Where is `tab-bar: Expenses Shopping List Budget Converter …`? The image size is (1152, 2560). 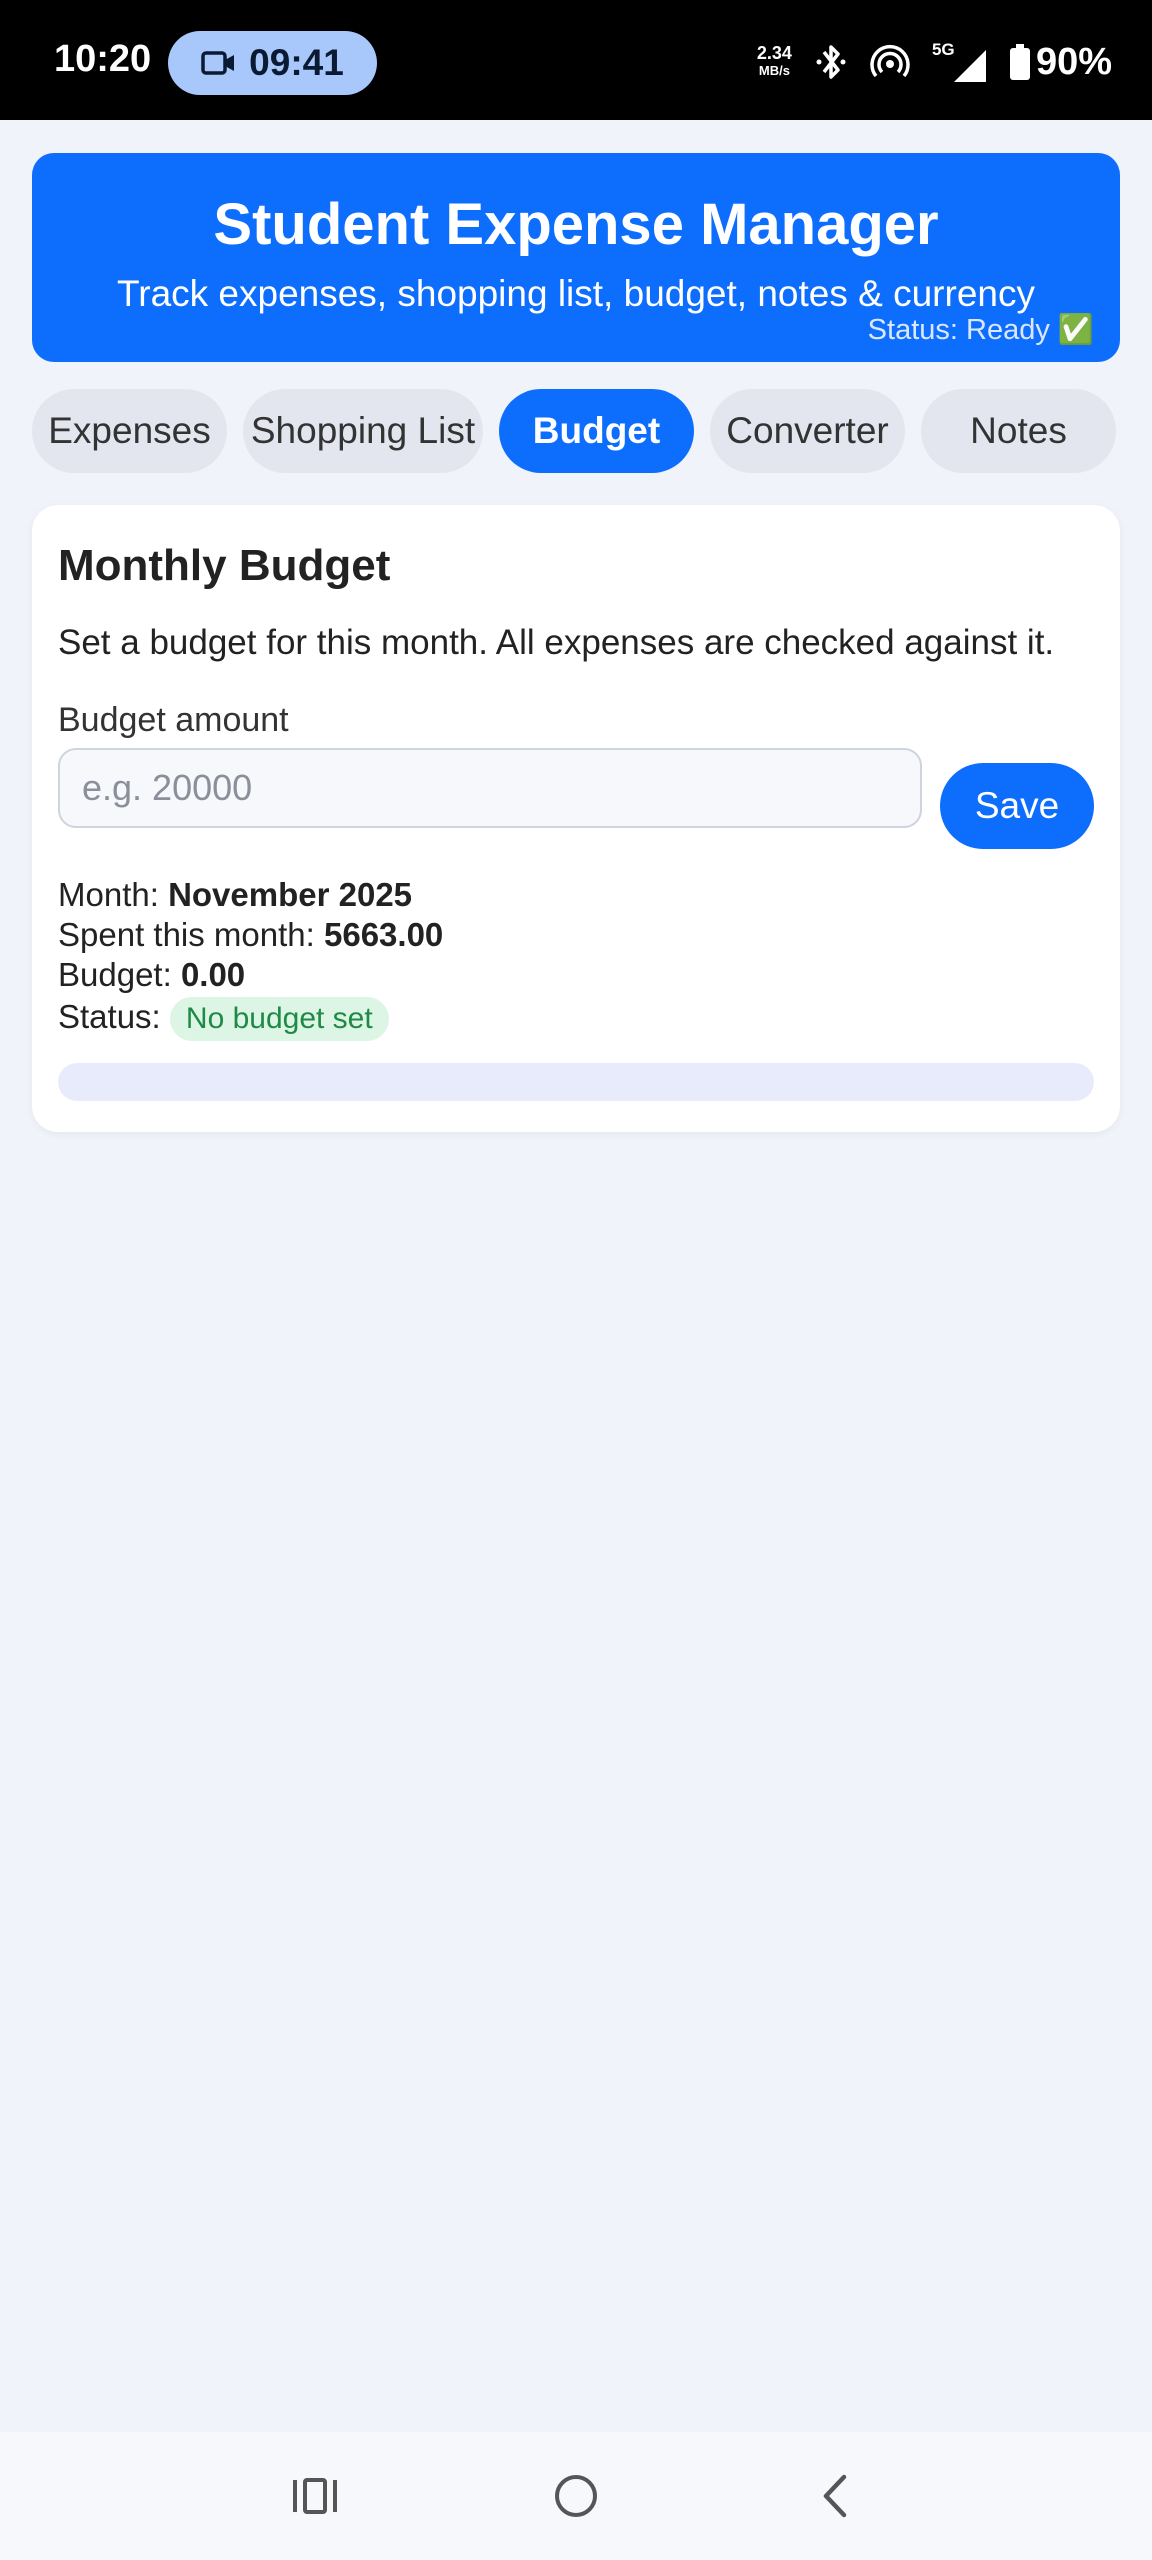 tab-bar: Expenses Shopping List Budget Converter … is located at coordinates (576, 431).